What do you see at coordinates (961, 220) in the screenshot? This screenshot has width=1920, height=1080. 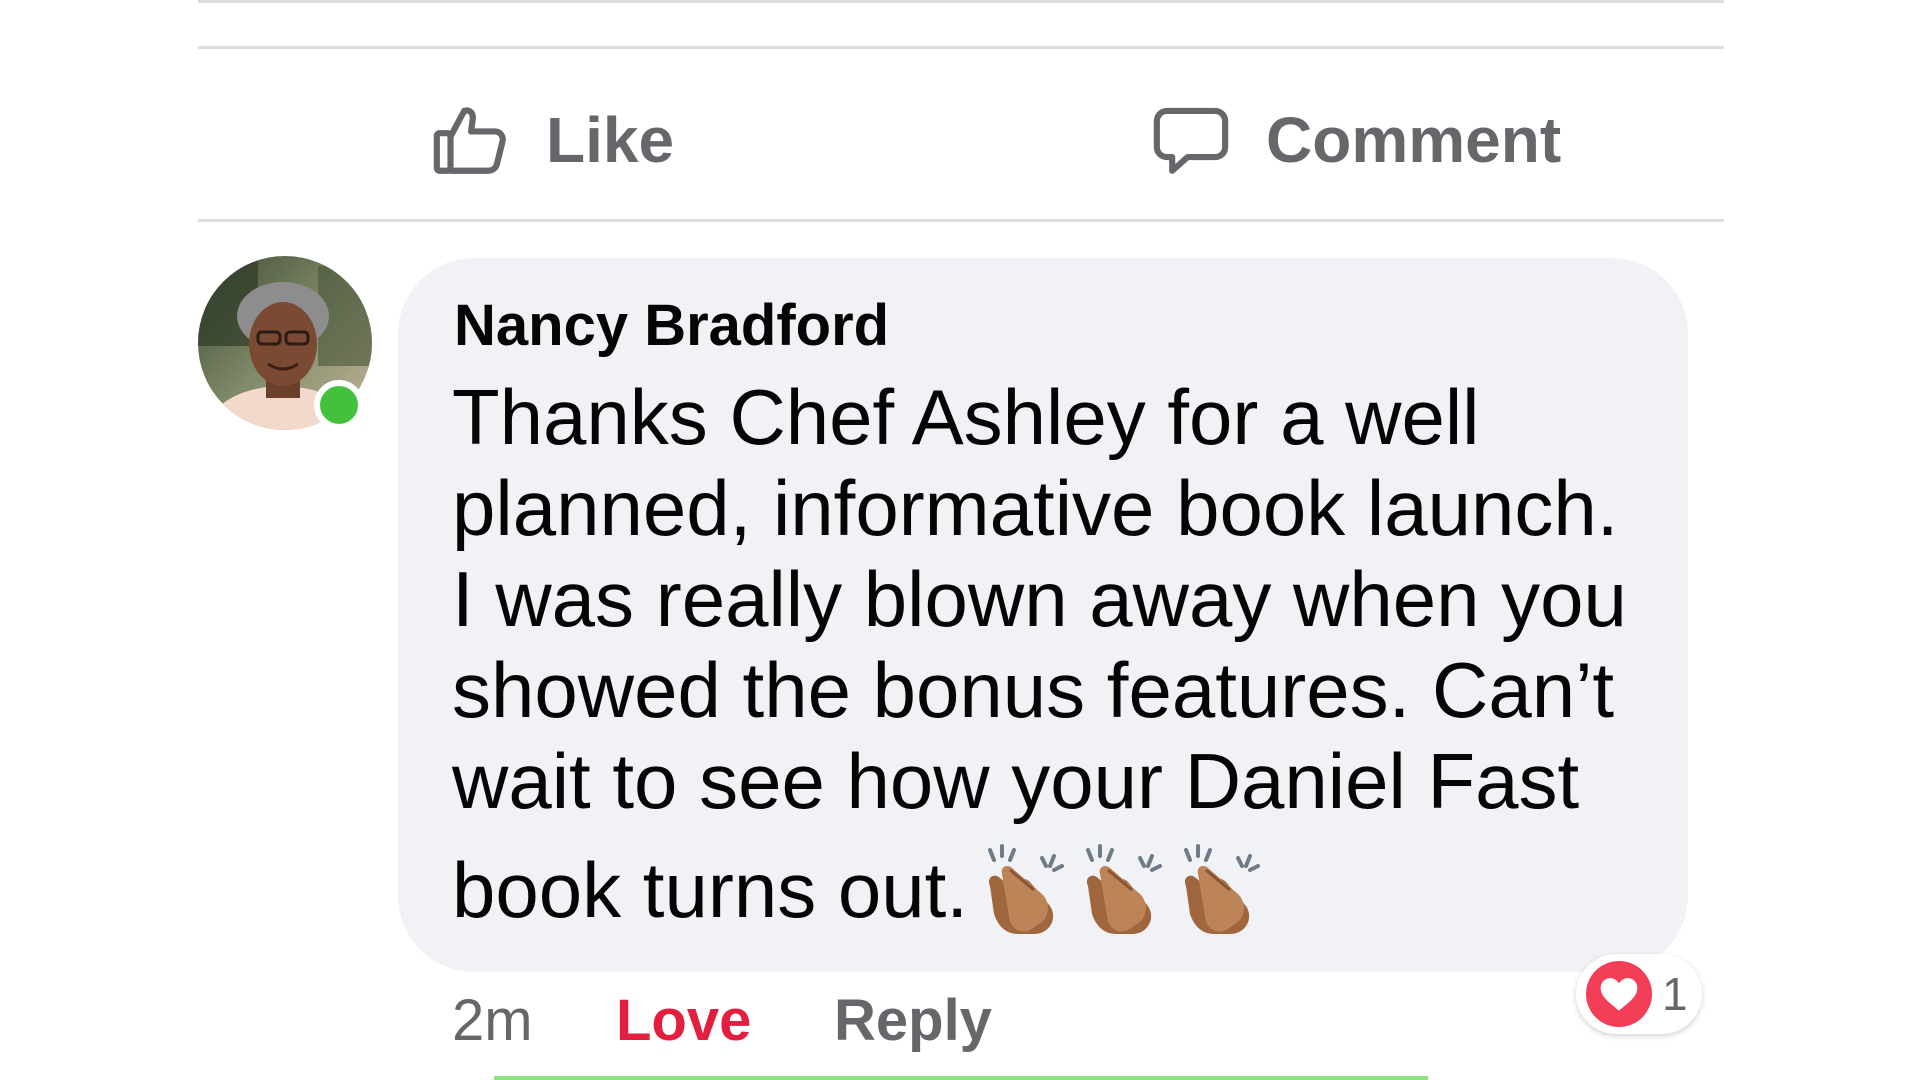 I see `actions-bottom-divider` at bounding box center [961, 220].